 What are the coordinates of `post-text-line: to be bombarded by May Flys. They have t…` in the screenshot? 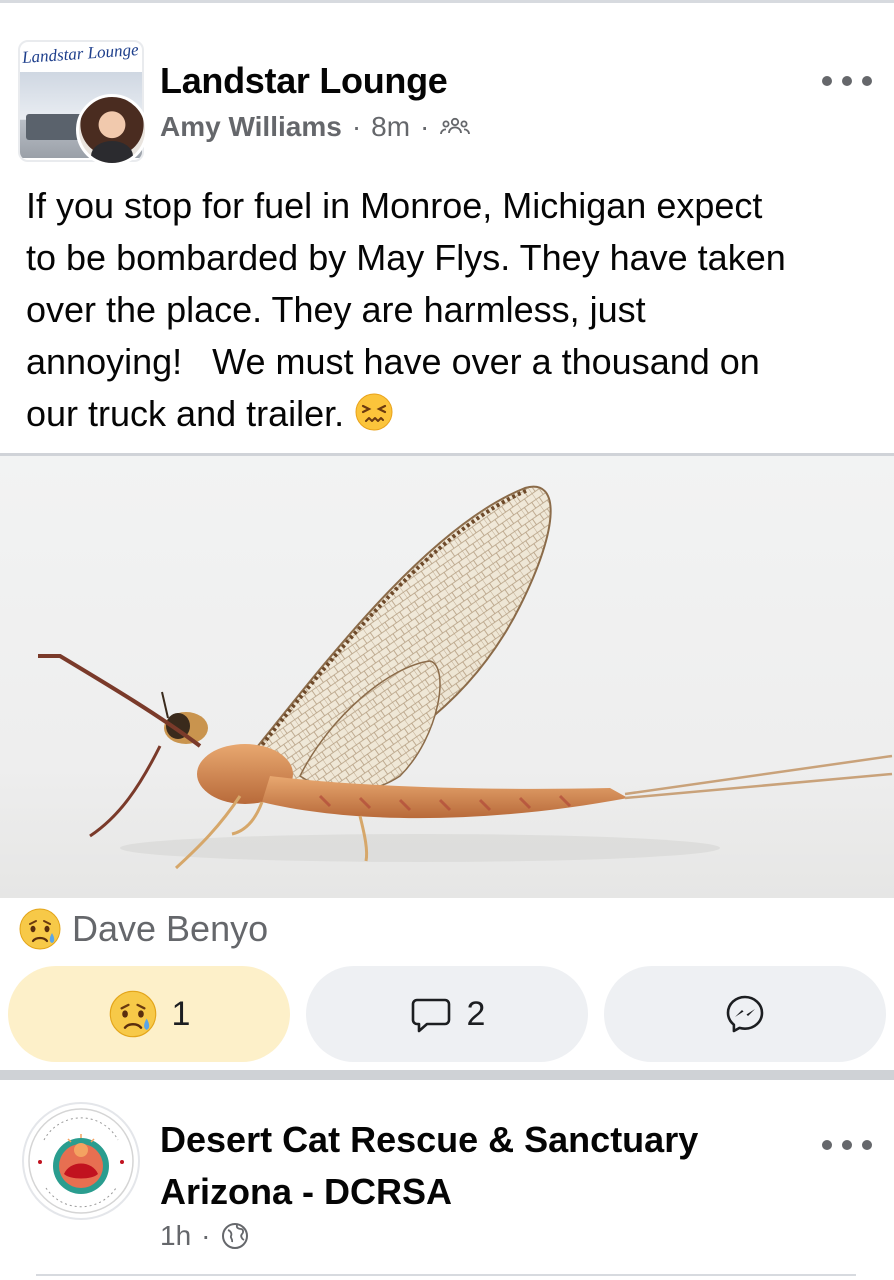 It's located at (406, 257).